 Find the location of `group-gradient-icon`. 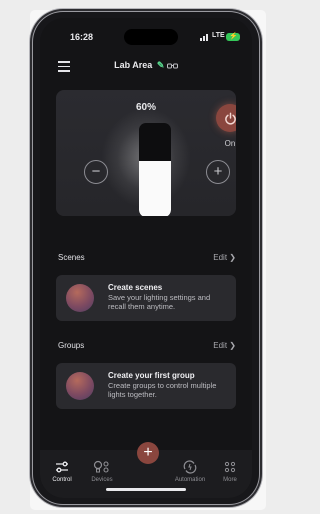

group-gradient-icon is located at coordinates (80, 386).